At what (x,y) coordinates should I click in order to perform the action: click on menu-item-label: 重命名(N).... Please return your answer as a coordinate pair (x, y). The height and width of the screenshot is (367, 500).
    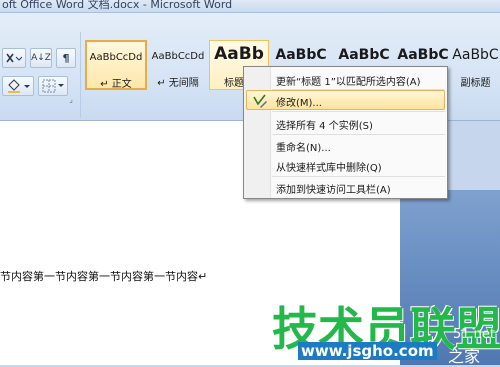
    Looking at the image, I should click on (303, 148).